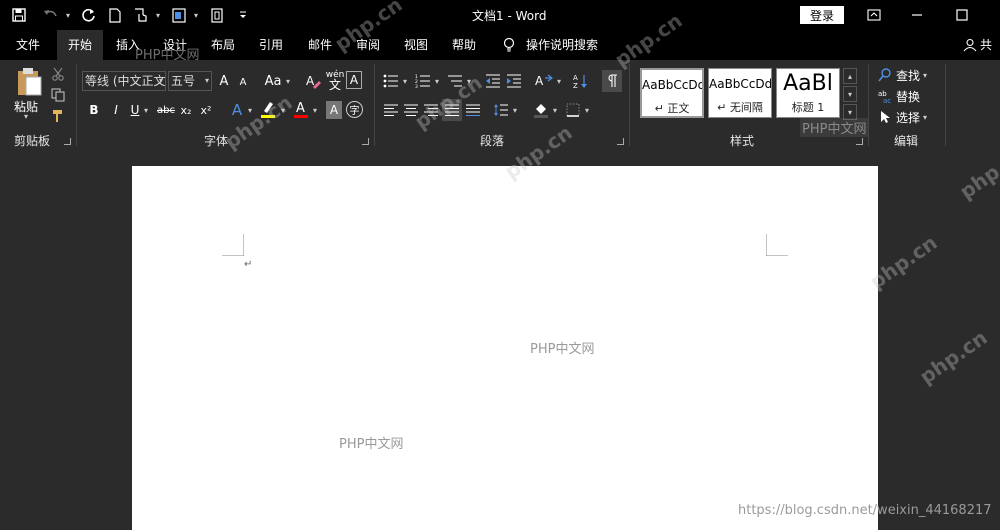 This screenshot has height=530, width=1000. What do you see at coordinates (423, 81) in the screenshot?
I see `numbering-icon: 123` at bounding box center [423, 81].